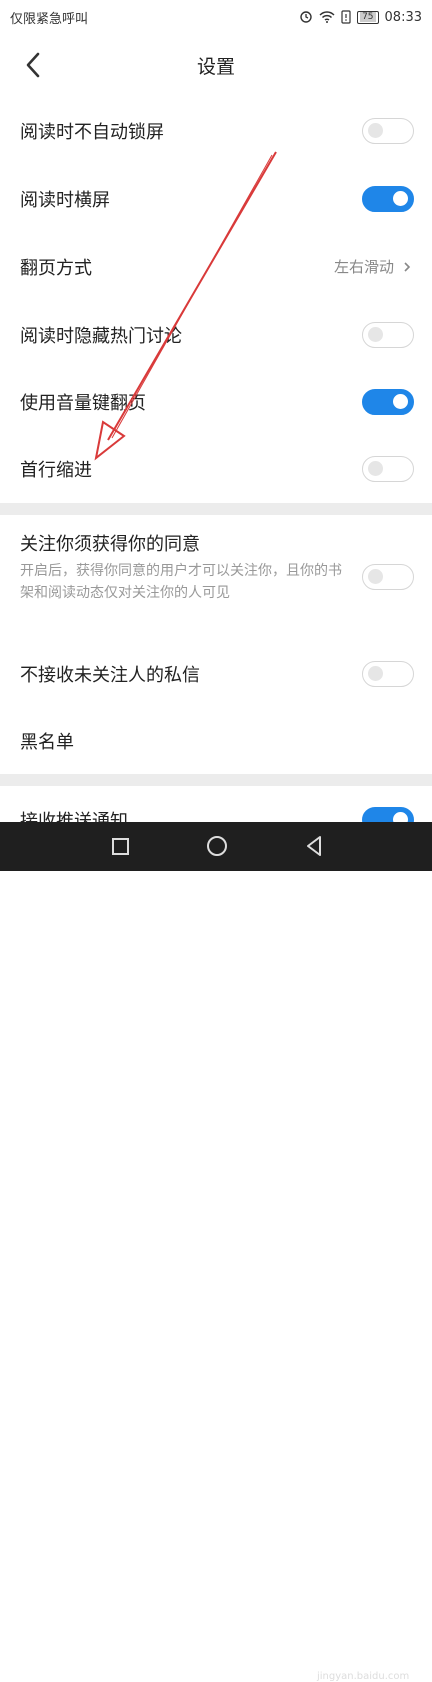 The image size is (432, 1682). Describe the element at coordinates (388, 130) in the screenshot. I see `auto-lock-toggle` at that location.